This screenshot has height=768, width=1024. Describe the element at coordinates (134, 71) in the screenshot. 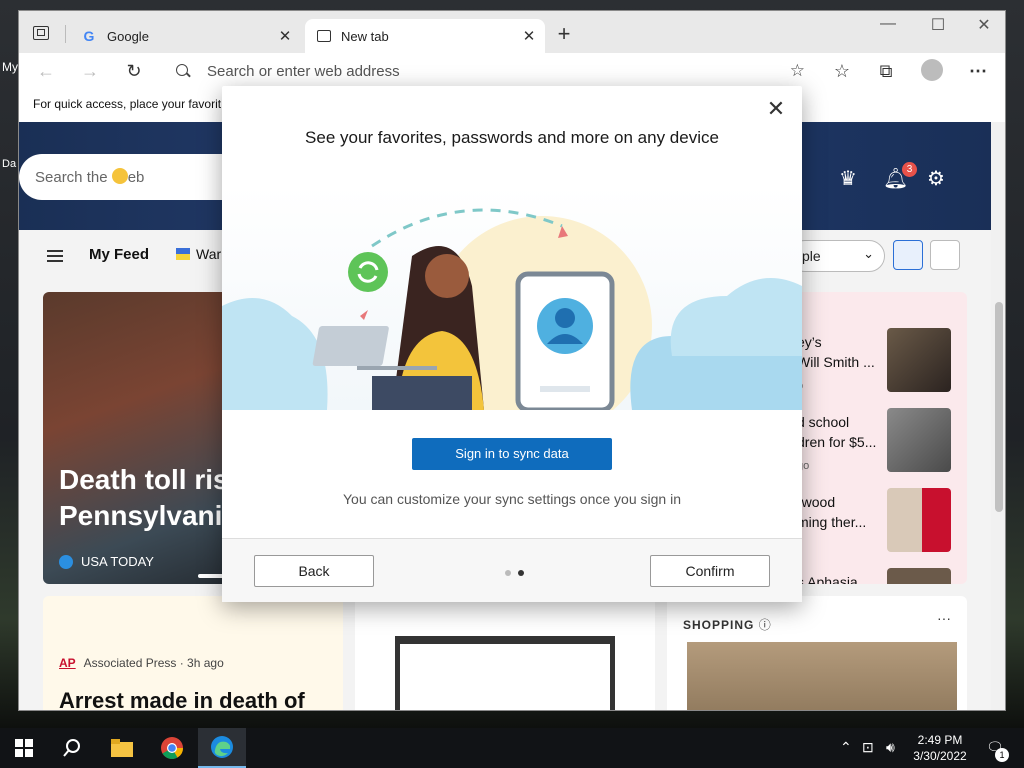

I see `refresh-button: ↻` at that location.